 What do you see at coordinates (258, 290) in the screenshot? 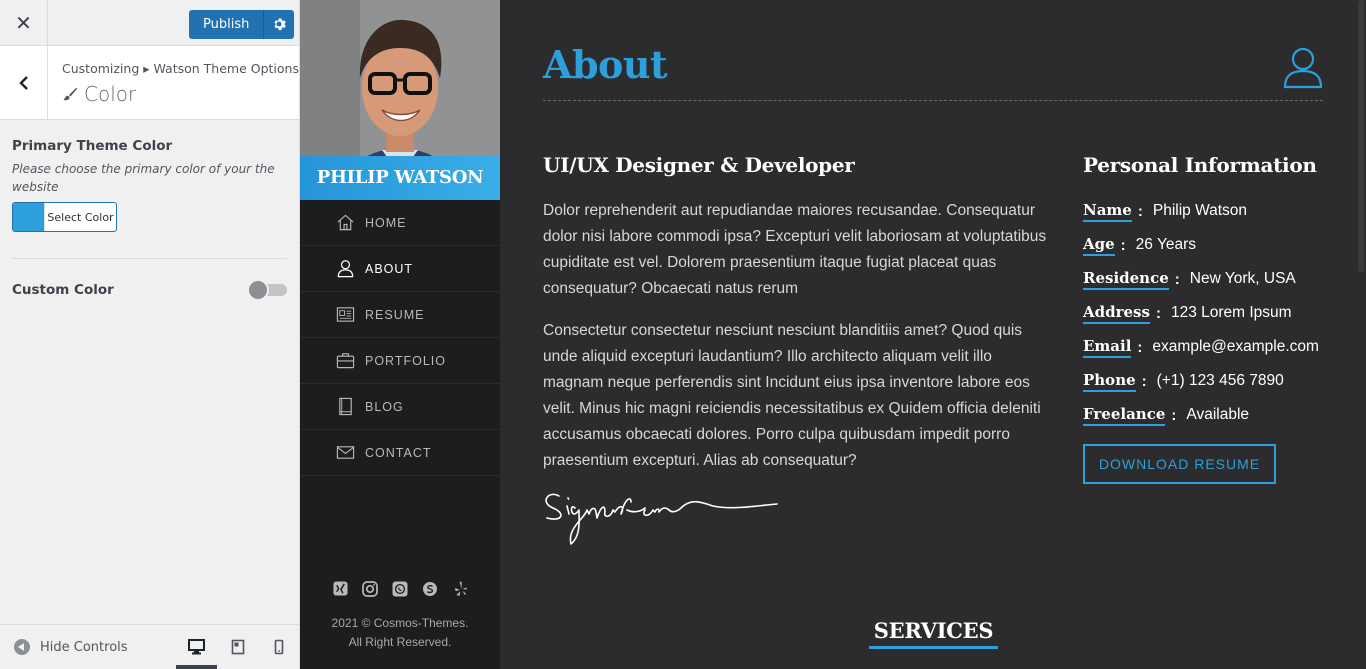
I see `toggle-knob` at bounding box center [258, 290].